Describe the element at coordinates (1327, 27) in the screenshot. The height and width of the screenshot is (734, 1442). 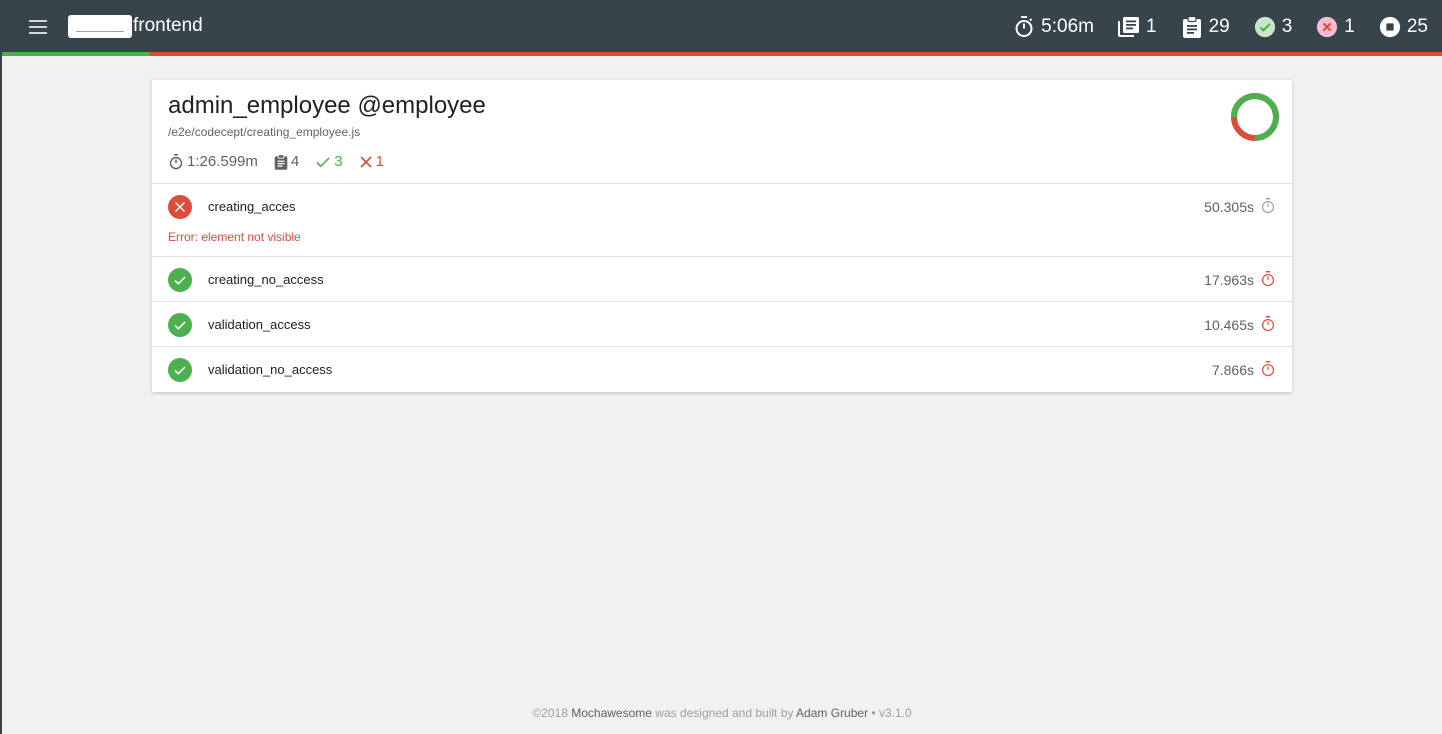
I see `cancel-circle-icon` at that location.